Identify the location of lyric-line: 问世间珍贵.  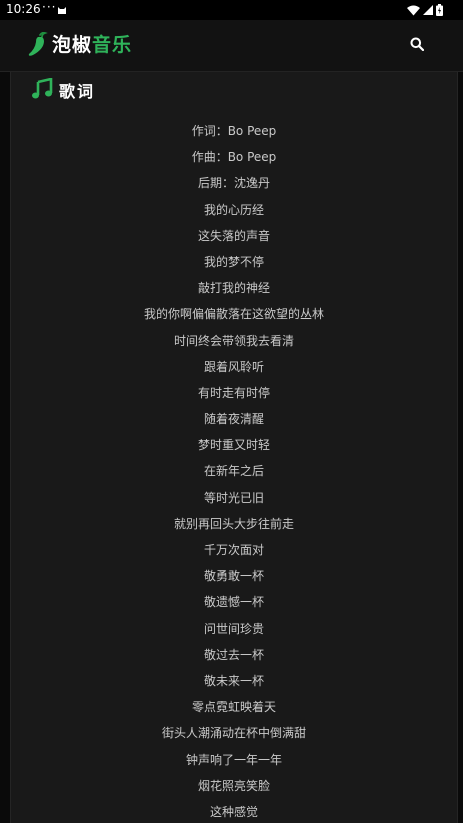
(233, 628).